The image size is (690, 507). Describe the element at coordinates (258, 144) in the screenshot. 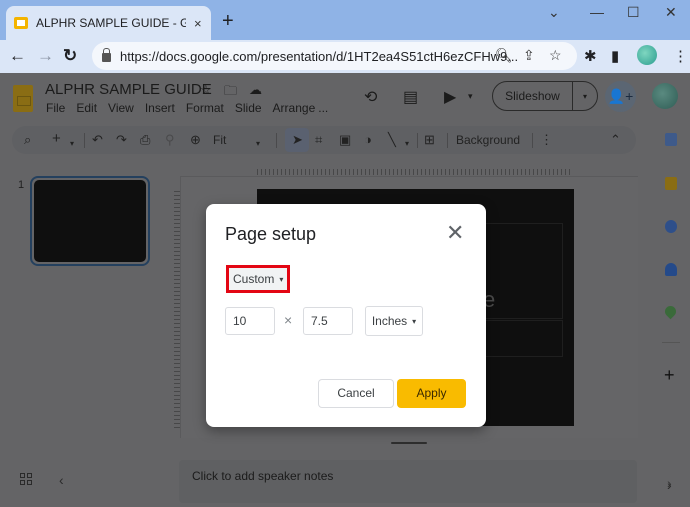

I see `zoom-caret-icon: ▾` at that location.